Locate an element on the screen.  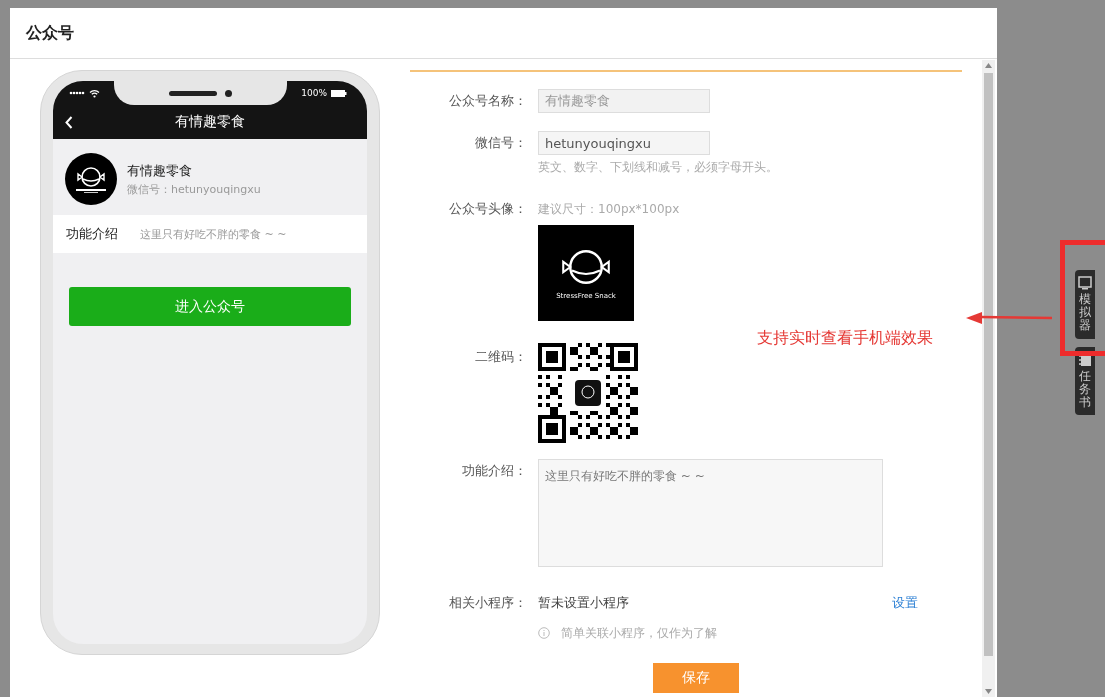
page-title: 公众号 is located at coordinates (50, 33).